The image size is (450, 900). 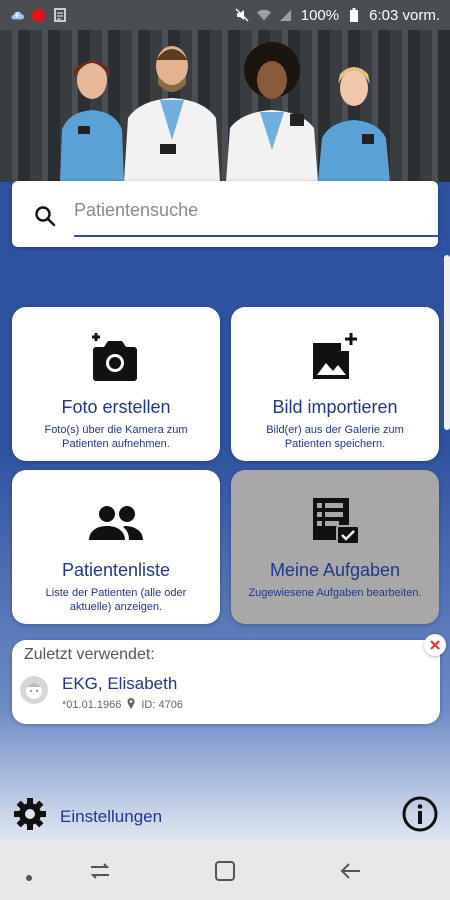 What do you see at coordinates (119, 684) in the screenshot?
I see `recent-patient-name: EKG, Elisabeth` at bounding box center [119, 684].